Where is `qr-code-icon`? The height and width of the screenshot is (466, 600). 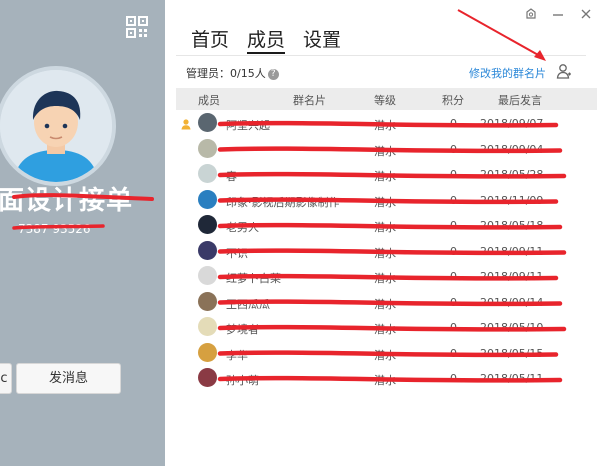
qr-code-icon is located at coordinates (137, 27).